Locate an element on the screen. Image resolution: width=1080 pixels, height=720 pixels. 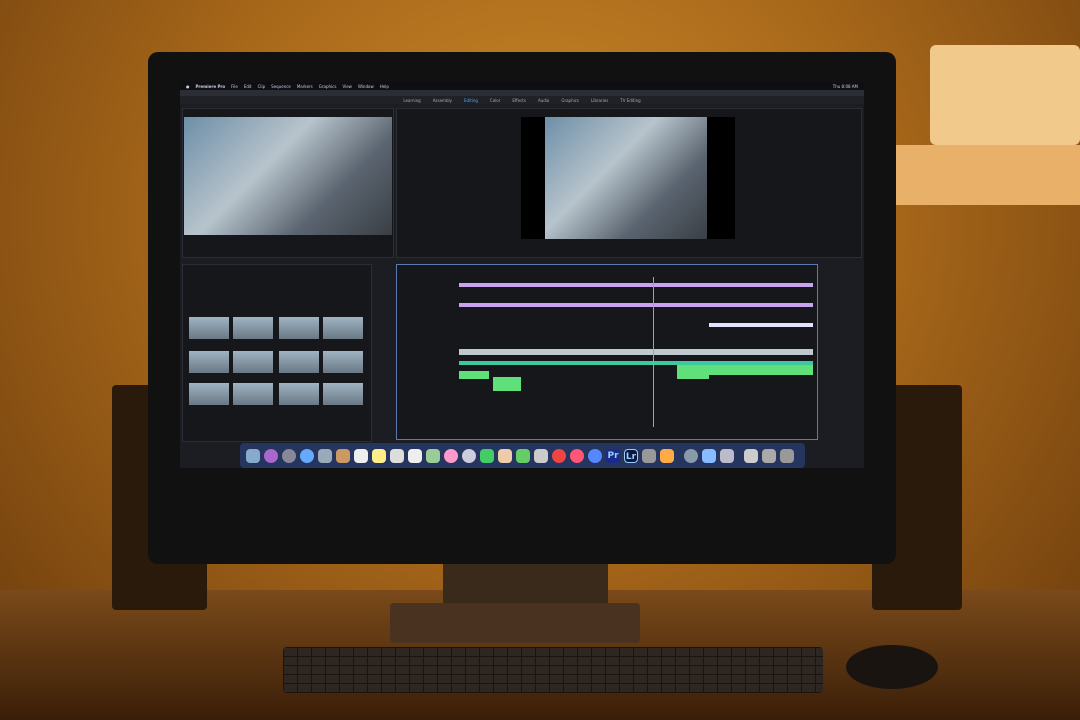
ws-learning: Learning is located at coordinates (411, 100).